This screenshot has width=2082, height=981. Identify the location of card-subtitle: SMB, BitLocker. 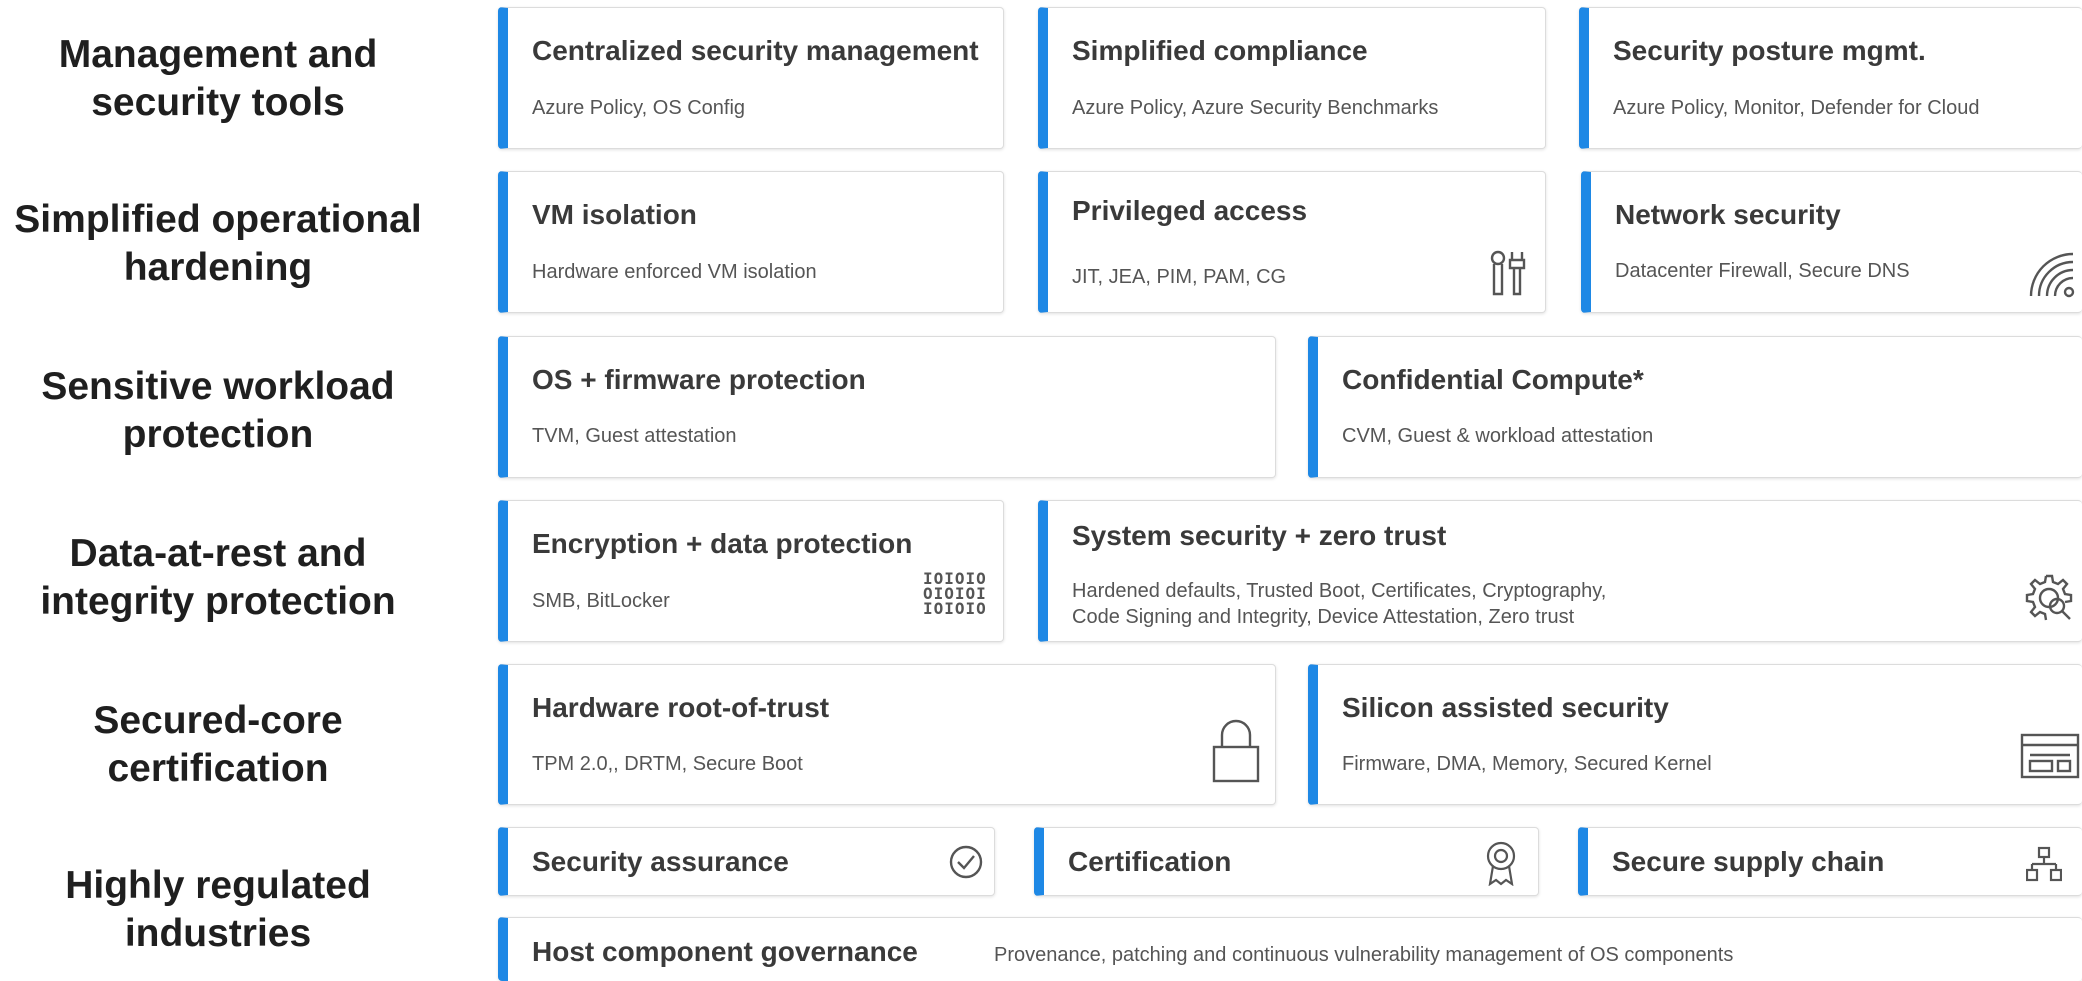
(601, 601).